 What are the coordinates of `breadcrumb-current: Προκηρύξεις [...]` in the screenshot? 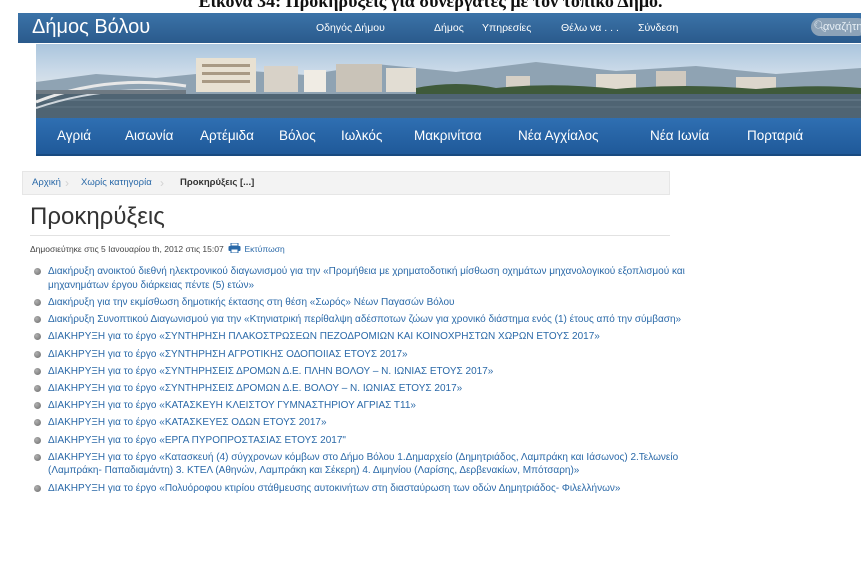 It's located at (217, 182).